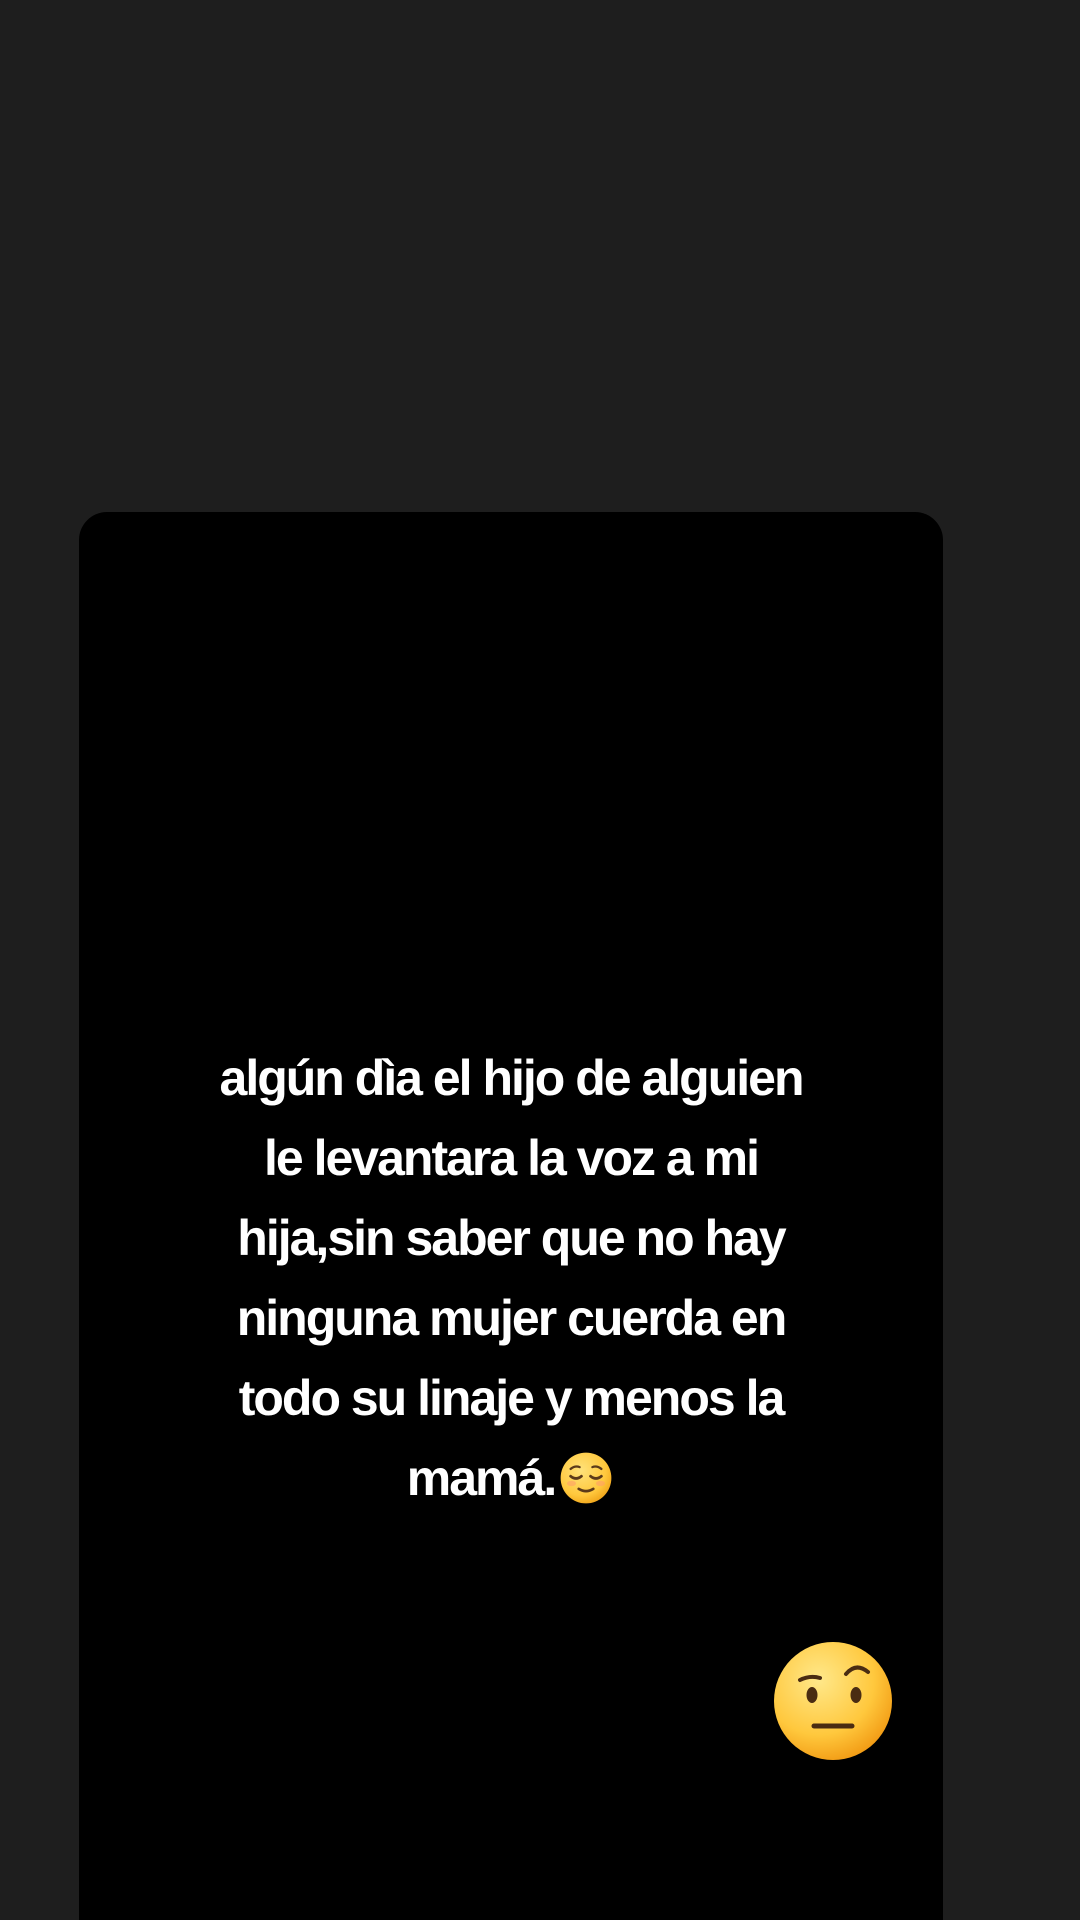 The image size is (1080, 1920). I want to click on caption-line-6-text: mamá., so click(482, 1478).